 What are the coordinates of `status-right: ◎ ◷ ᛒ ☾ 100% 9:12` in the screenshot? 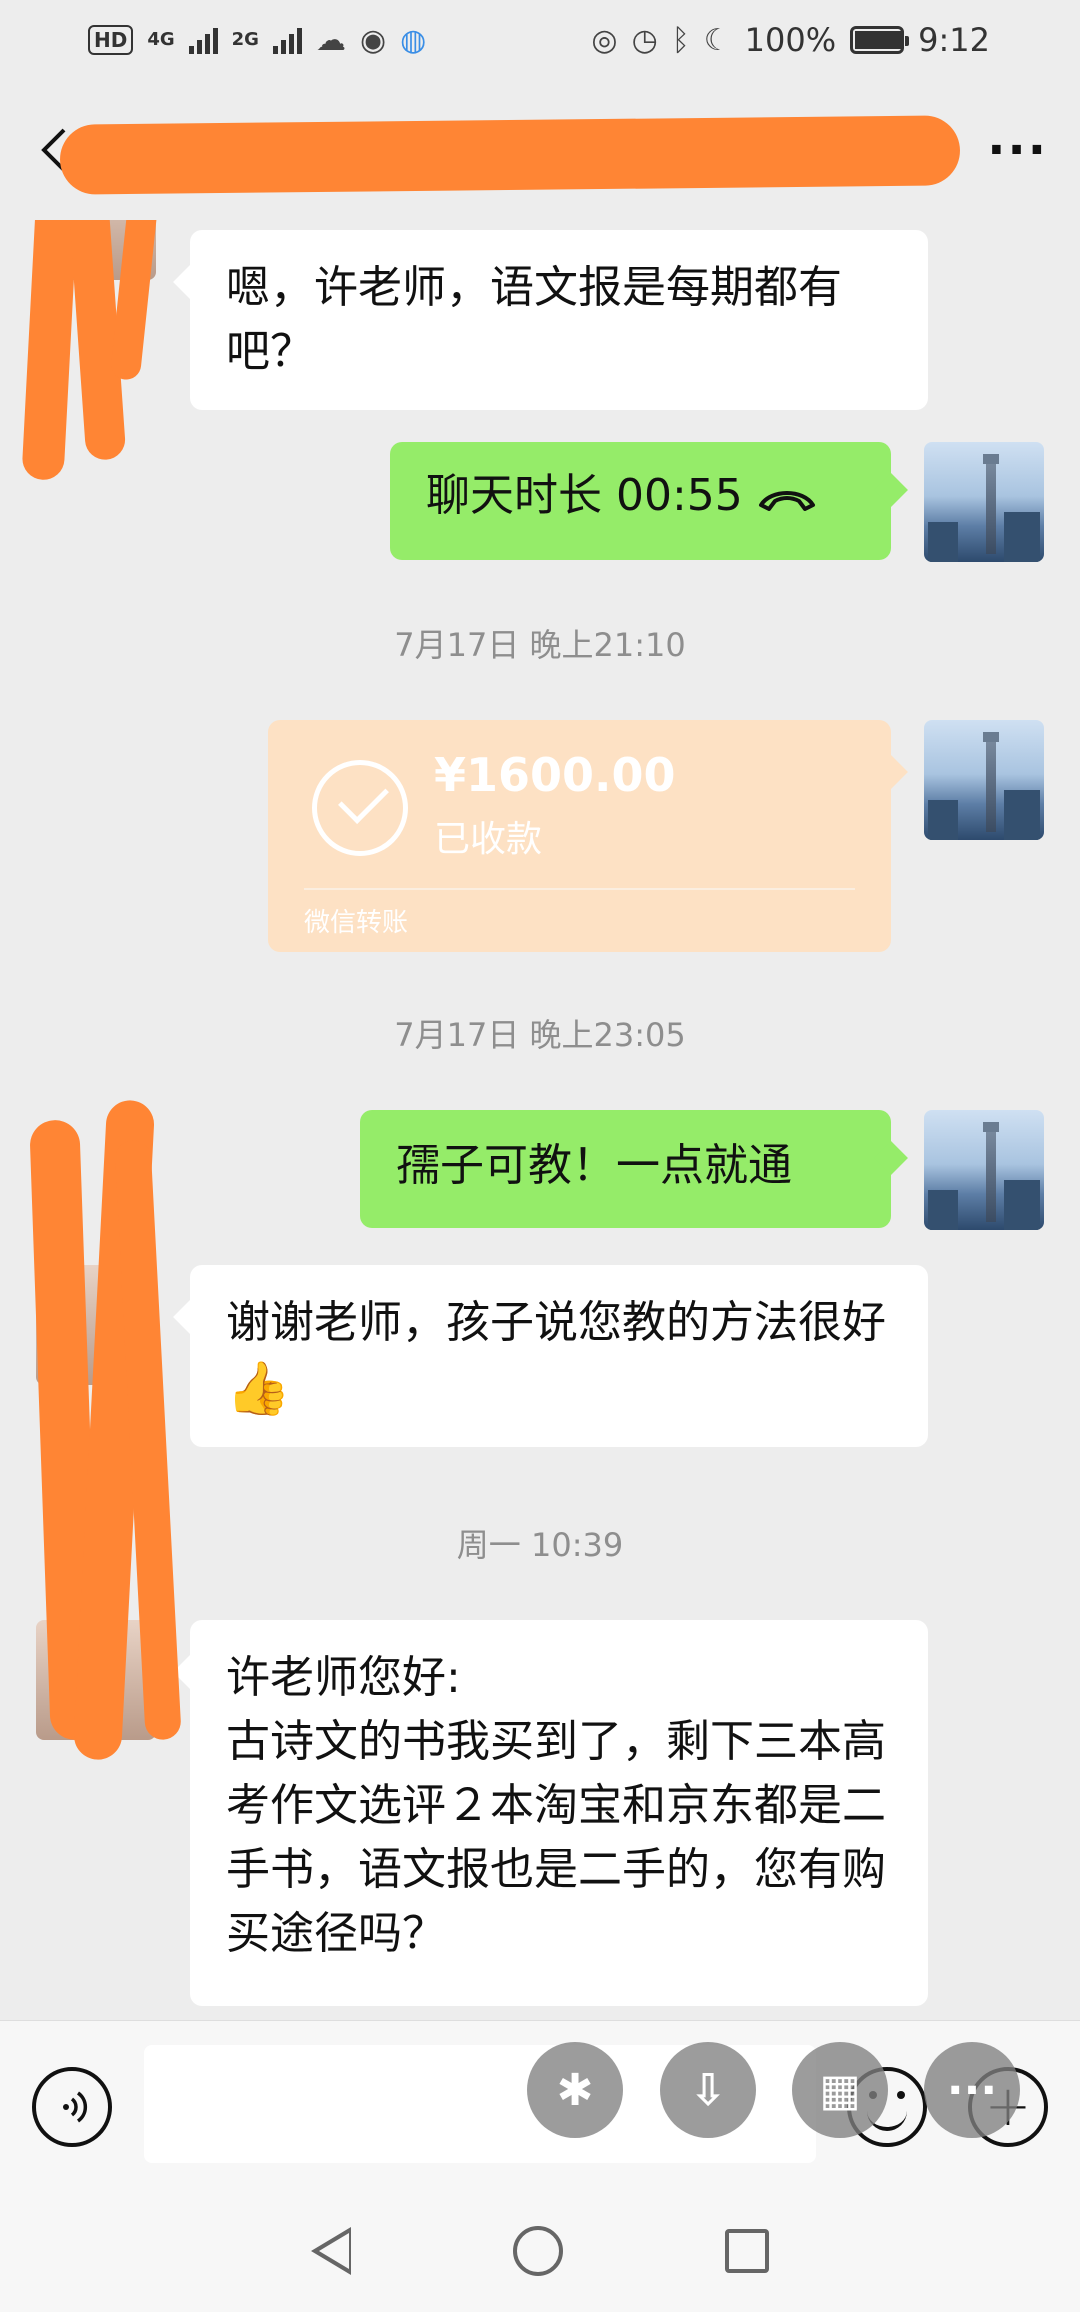 It's located at (790, 40).